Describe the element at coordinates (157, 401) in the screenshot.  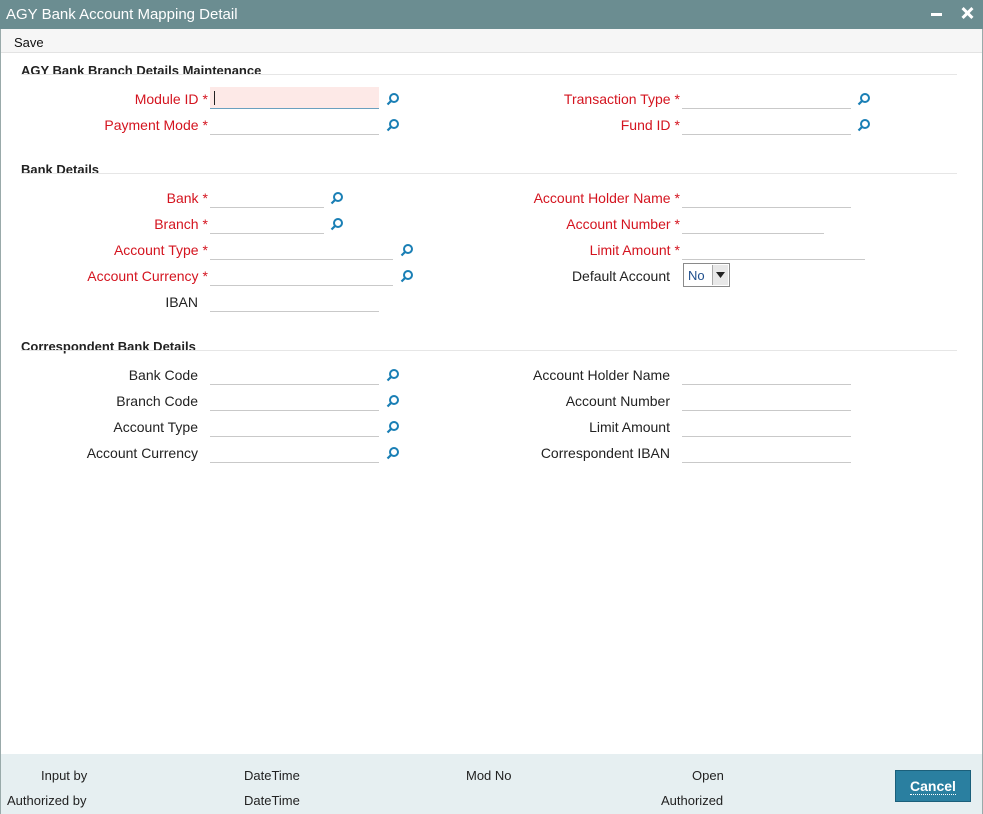
I see `corr-branch-code-label: Branch Code` at that location.